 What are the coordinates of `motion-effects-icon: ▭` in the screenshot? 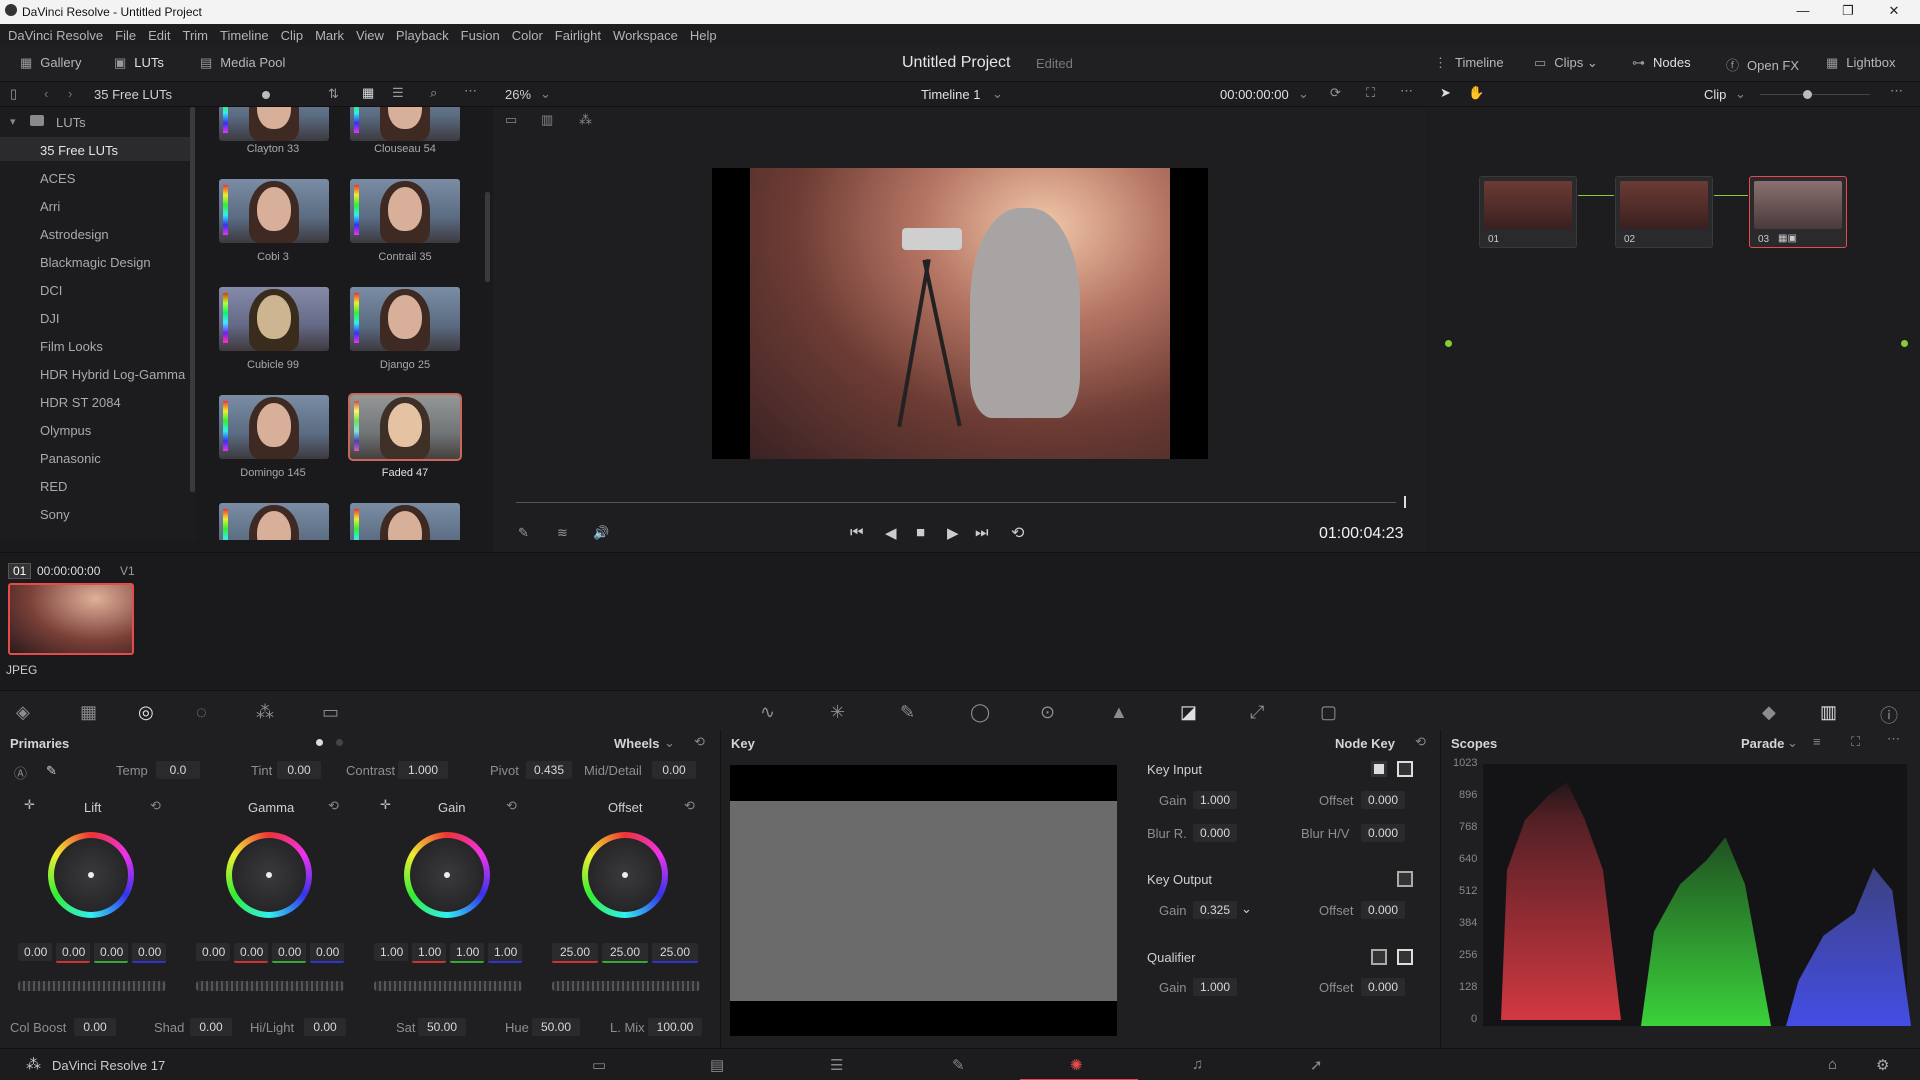 It's located at (330, 712).